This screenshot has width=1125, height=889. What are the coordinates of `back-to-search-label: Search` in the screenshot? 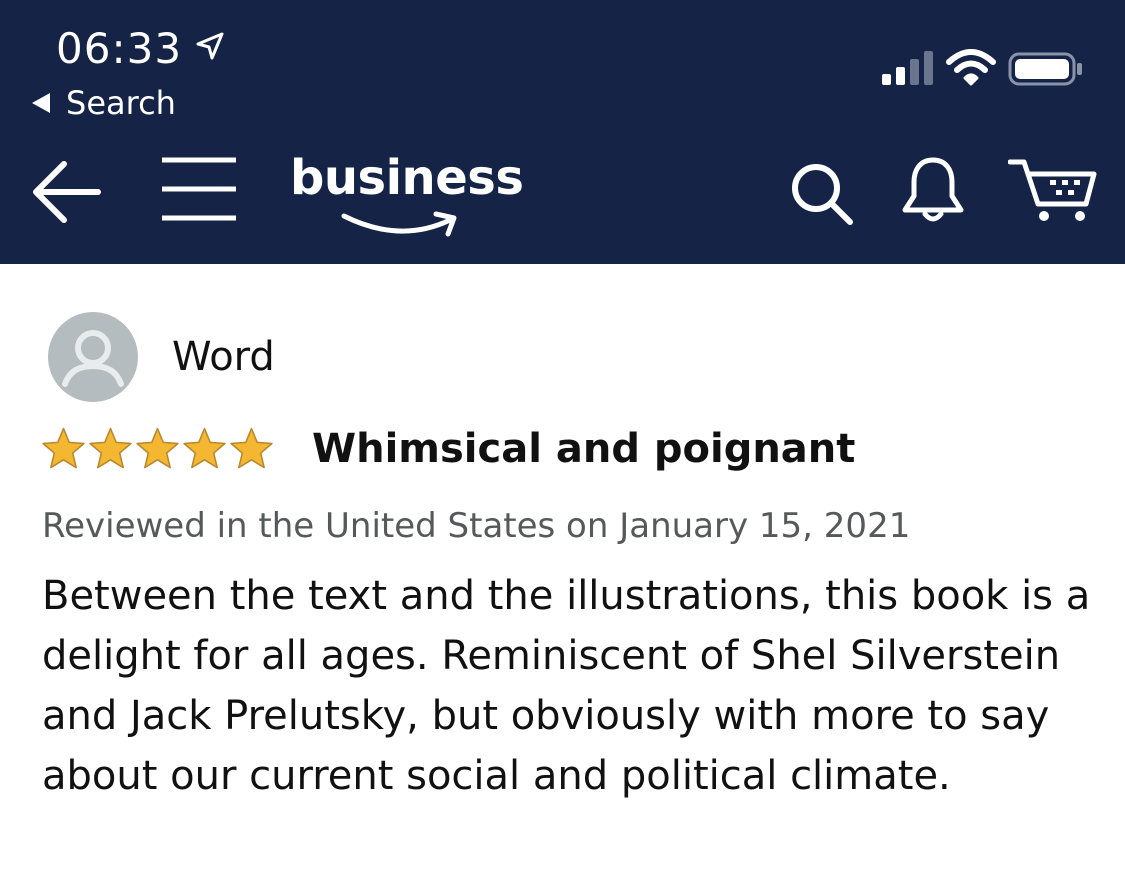 It's located at (121, 103).